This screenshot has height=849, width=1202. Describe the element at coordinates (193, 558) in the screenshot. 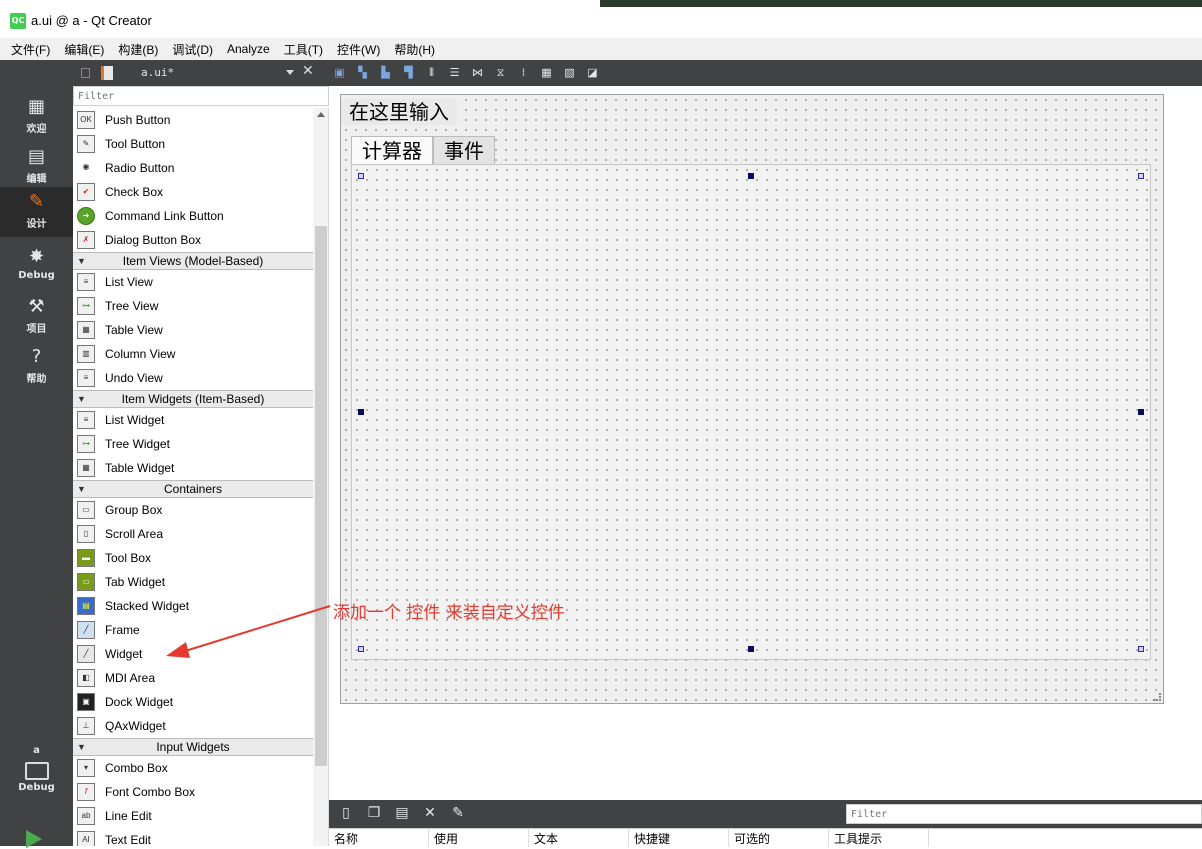

I see `widget-tool-box: ▬ Tool Box` at that location.